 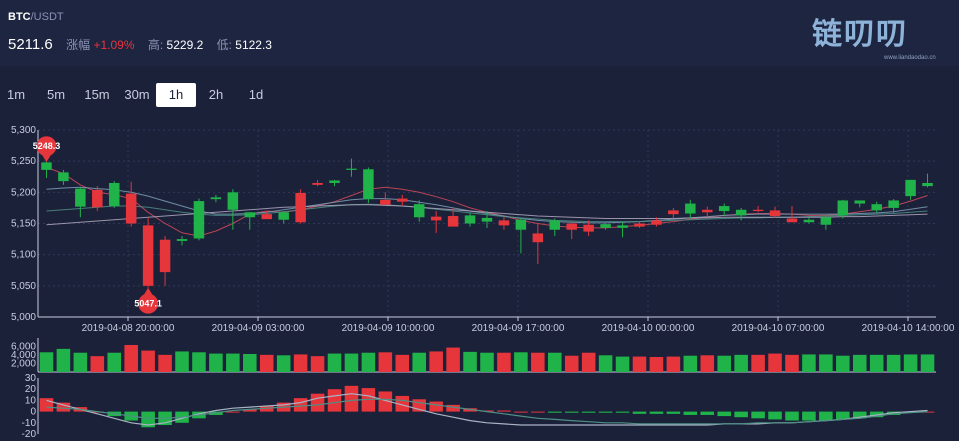 I want to click on time-tick-label: 2019-04-09 17:00:00, so click(x=518, y=328).